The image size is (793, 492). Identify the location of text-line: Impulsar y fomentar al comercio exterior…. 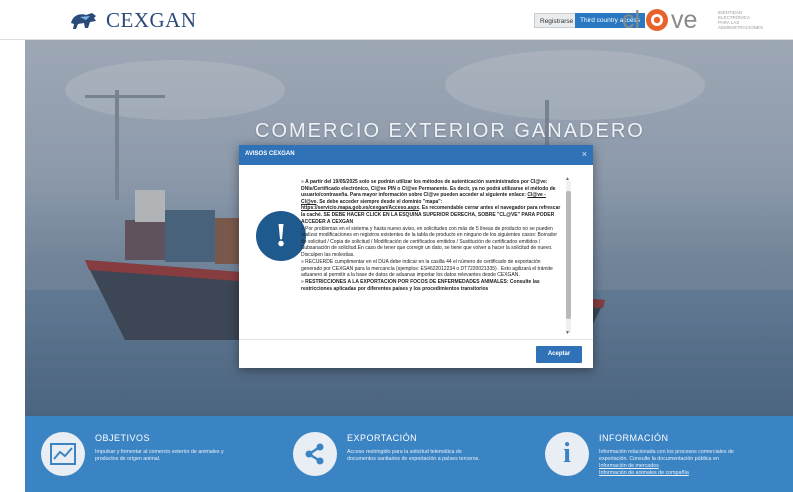
(159, 452).